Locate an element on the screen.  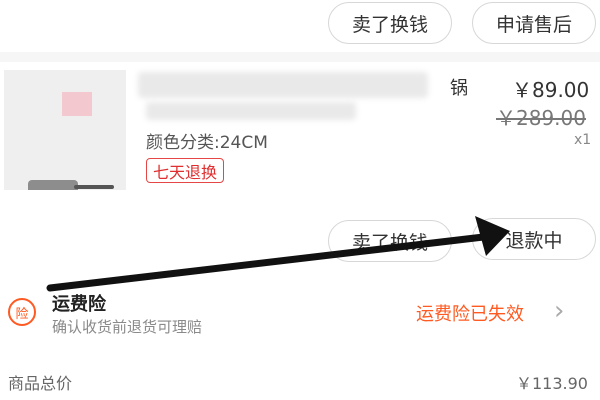
product-quantity: x1 is located at coordinates (583, 140).